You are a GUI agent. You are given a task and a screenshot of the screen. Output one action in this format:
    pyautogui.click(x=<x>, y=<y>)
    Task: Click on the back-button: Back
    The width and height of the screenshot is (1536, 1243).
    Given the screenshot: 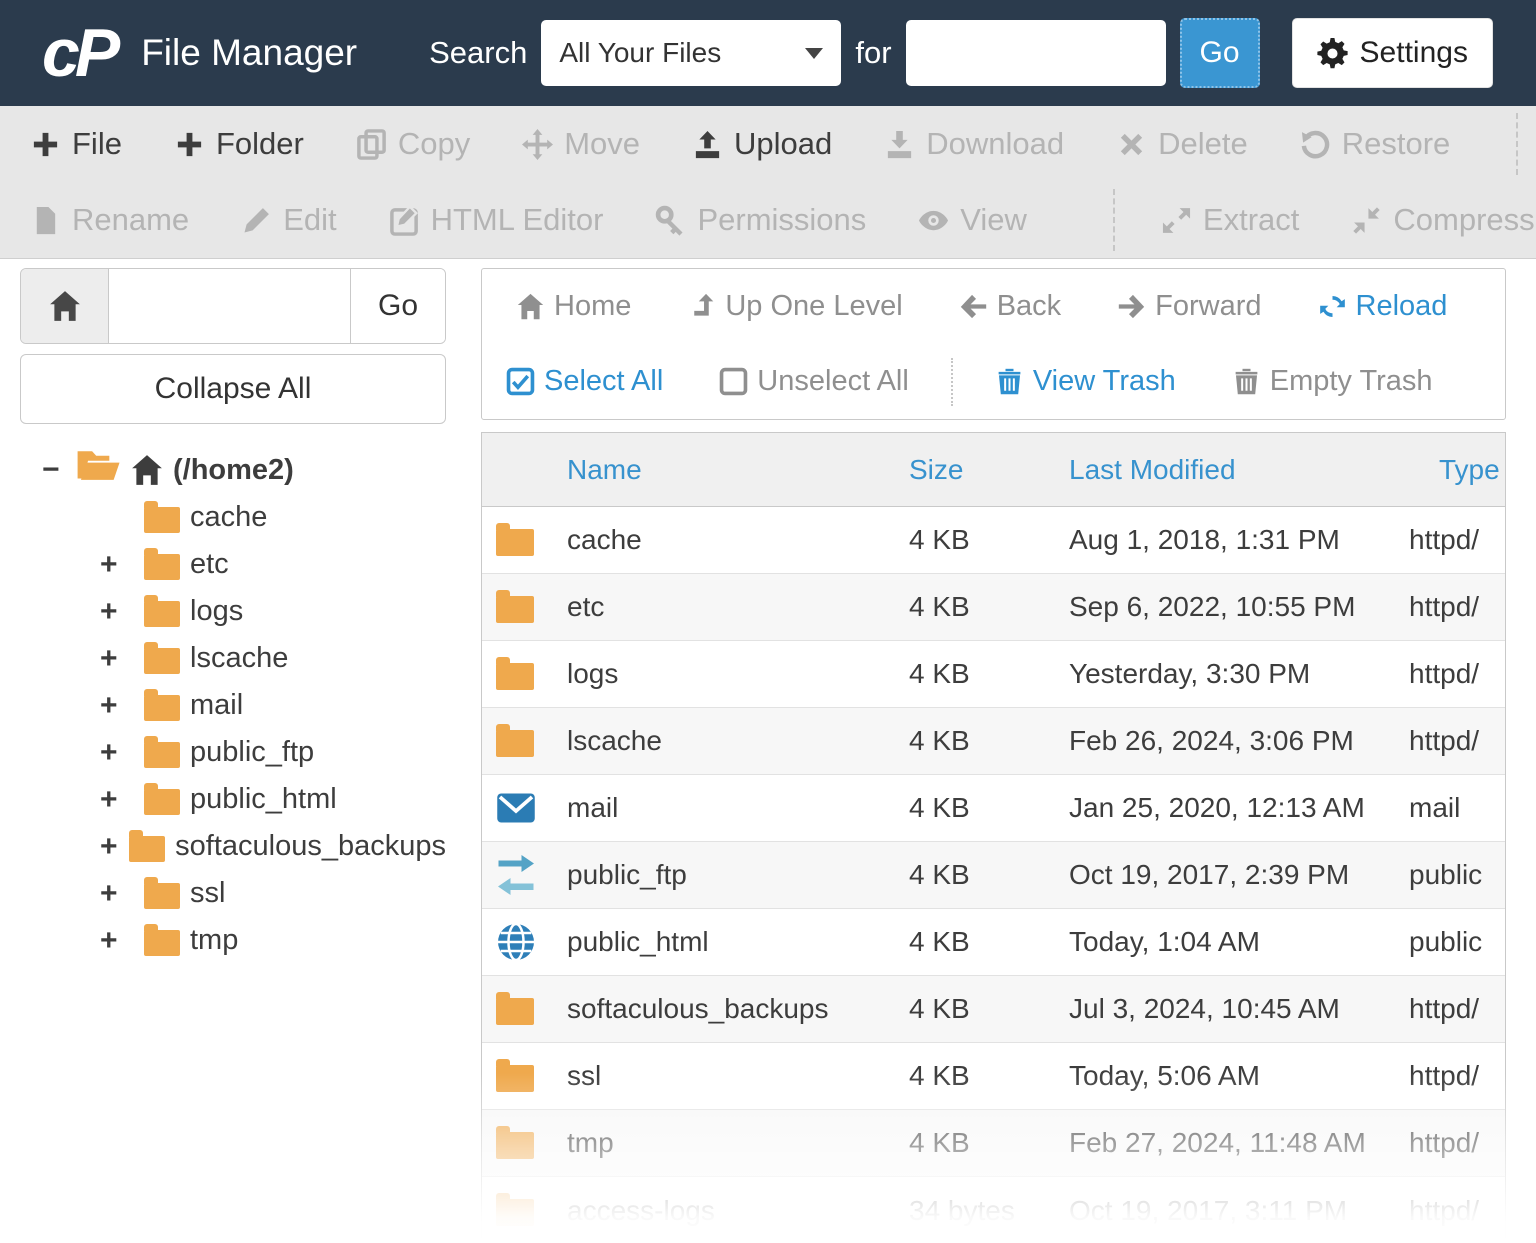 What is the action you would take?
    pyautogui.click(x=1010, y=306)
    